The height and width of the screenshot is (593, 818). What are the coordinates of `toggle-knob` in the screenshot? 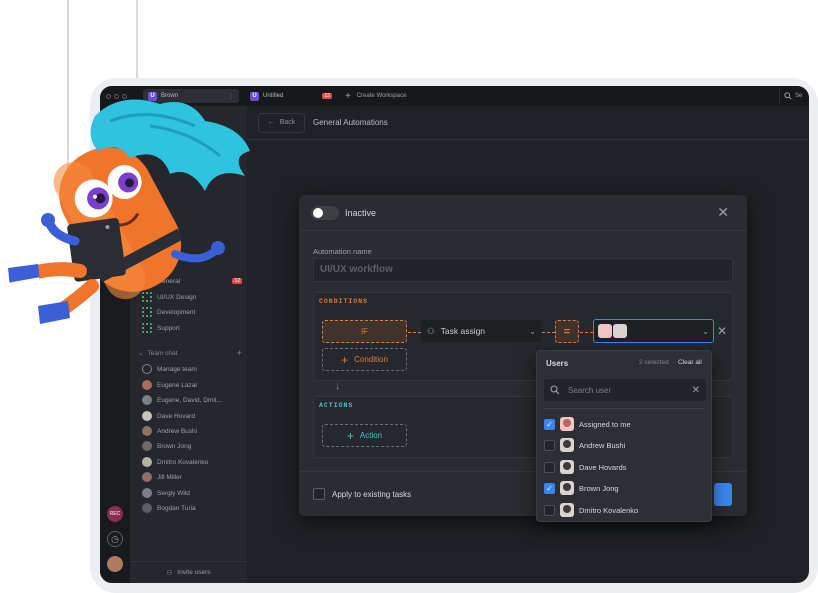 It's located at (318, 213).